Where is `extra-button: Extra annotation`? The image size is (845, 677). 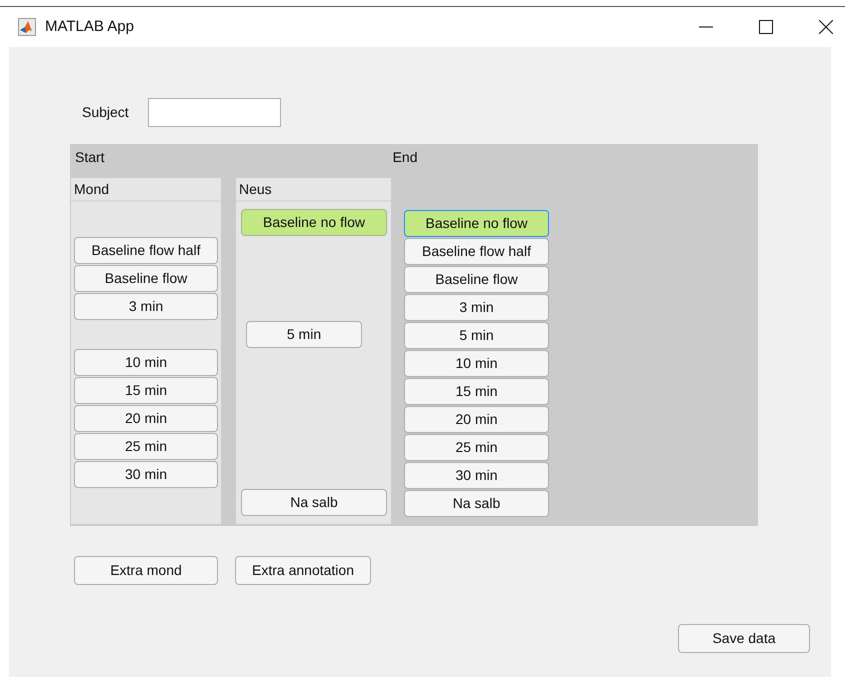
extra-button: Extra annotation is located at coordinates (303, 570).